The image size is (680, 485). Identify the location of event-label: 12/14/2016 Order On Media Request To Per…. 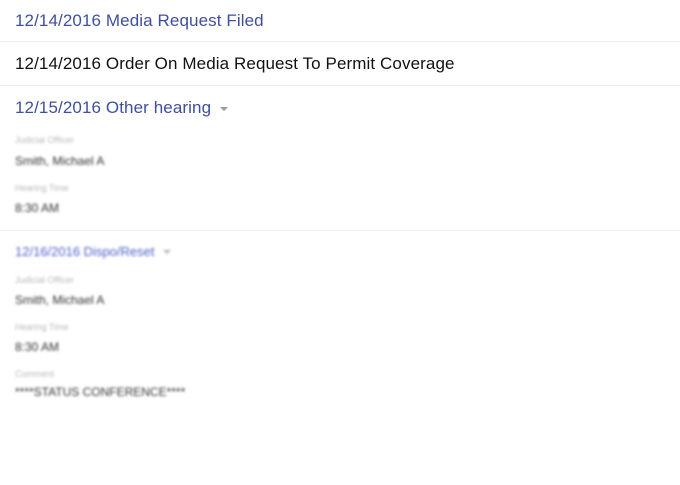
(235, 63).